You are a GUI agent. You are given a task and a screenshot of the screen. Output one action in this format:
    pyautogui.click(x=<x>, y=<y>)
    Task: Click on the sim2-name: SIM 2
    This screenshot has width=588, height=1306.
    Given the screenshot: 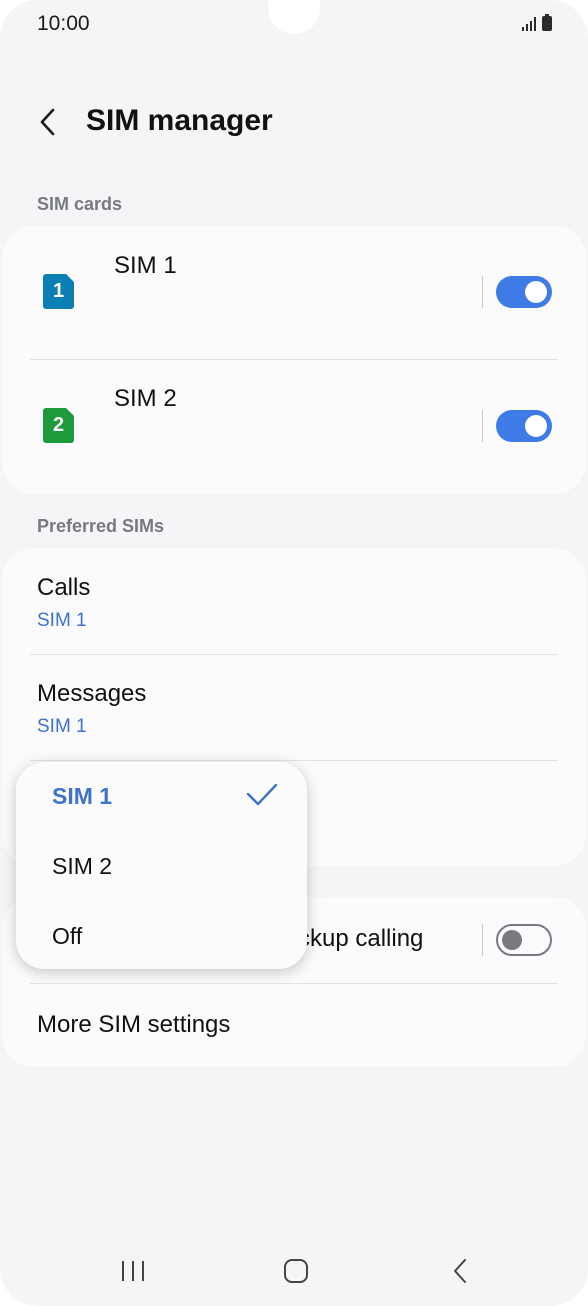 What is the action you would take?
    pyautogui.click(x=145, y=398)
    